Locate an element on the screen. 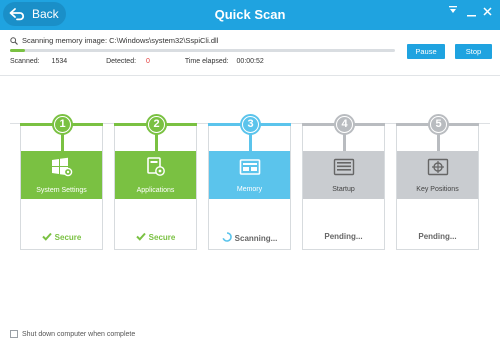  shutdown-label: Shut down computer when complete is located at coordinates (78, 334).